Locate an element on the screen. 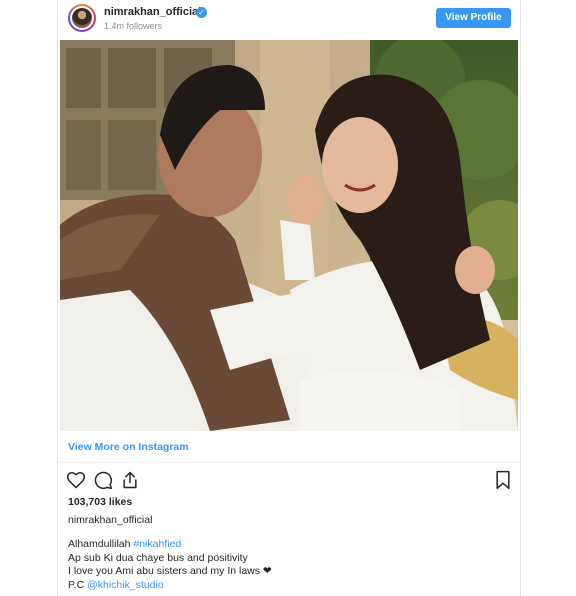  divider is located at coordinates (289, 462).